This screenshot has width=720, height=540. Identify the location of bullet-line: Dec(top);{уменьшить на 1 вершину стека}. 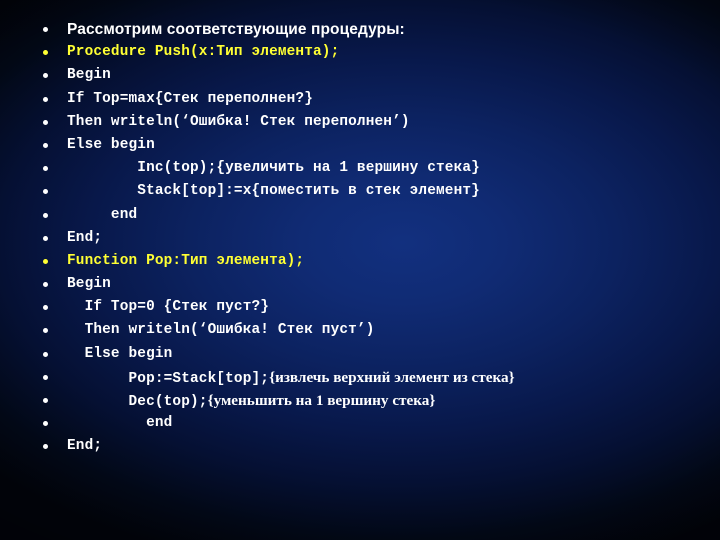
(360, 400).